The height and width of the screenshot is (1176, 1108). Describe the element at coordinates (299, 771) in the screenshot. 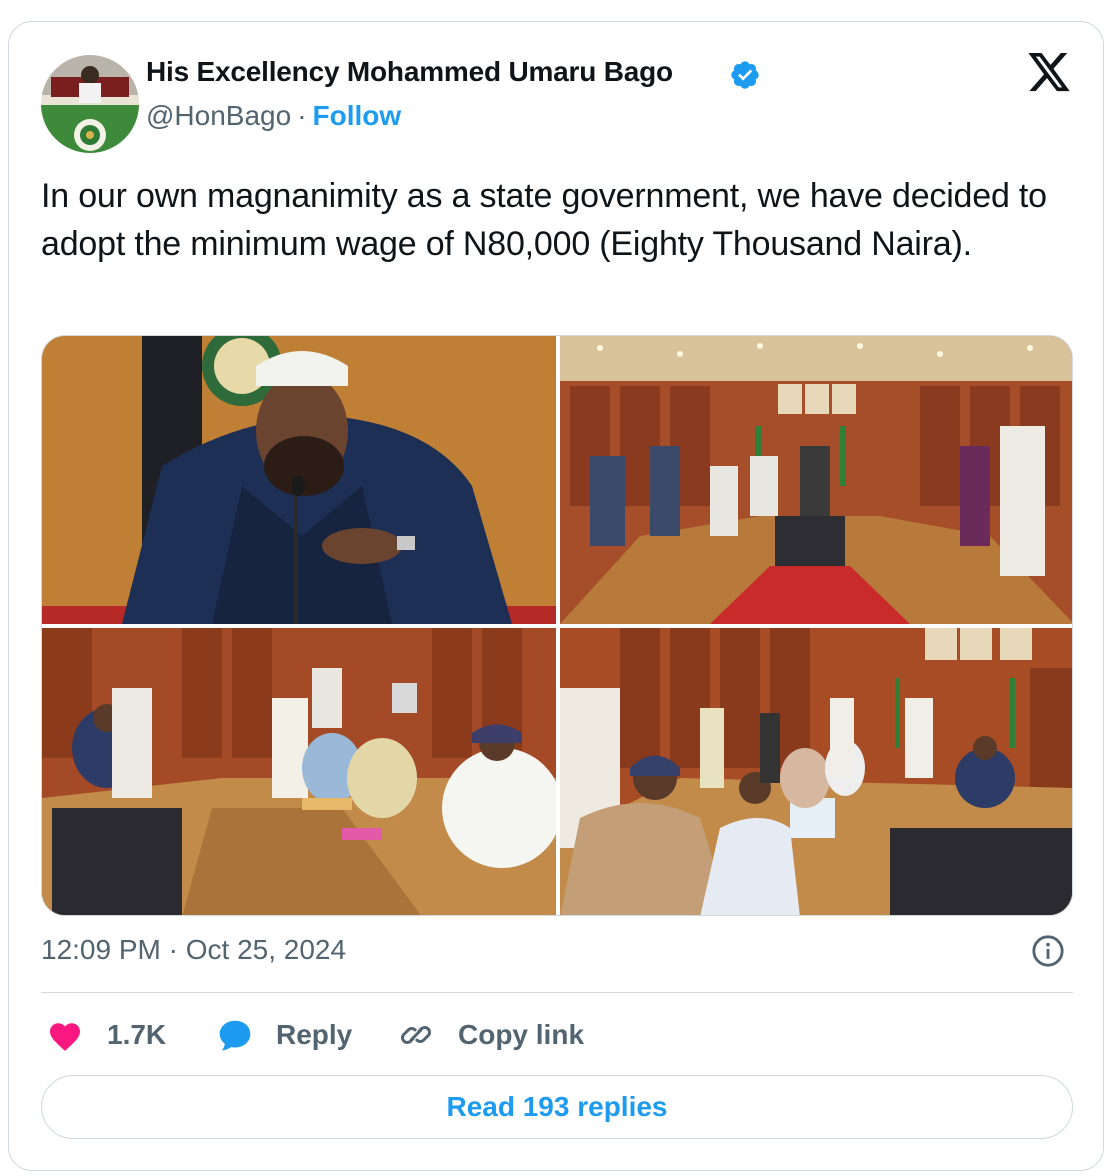

I see `photo-delegates-seated` at that location.